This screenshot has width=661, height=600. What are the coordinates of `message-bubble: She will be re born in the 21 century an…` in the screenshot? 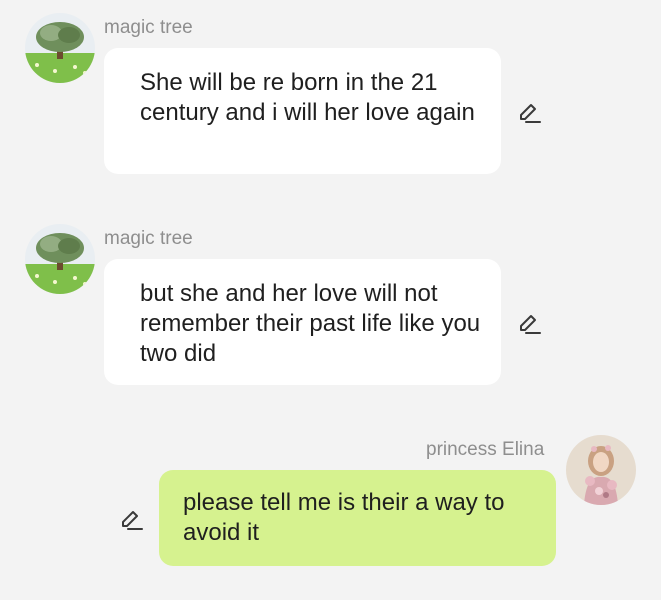 It's located at (302, 111).